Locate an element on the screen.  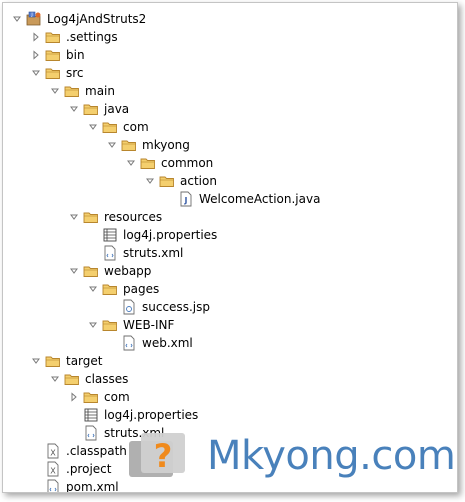
tree-row: pom.xml is located at coordinates (74, 485).